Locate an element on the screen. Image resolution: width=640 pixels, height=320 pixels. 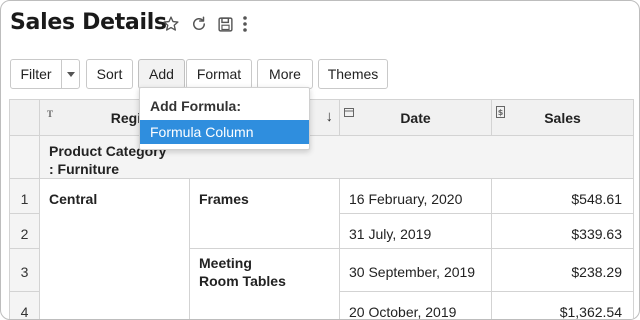
sort-button: Sort is located at coordinates (109, 74).